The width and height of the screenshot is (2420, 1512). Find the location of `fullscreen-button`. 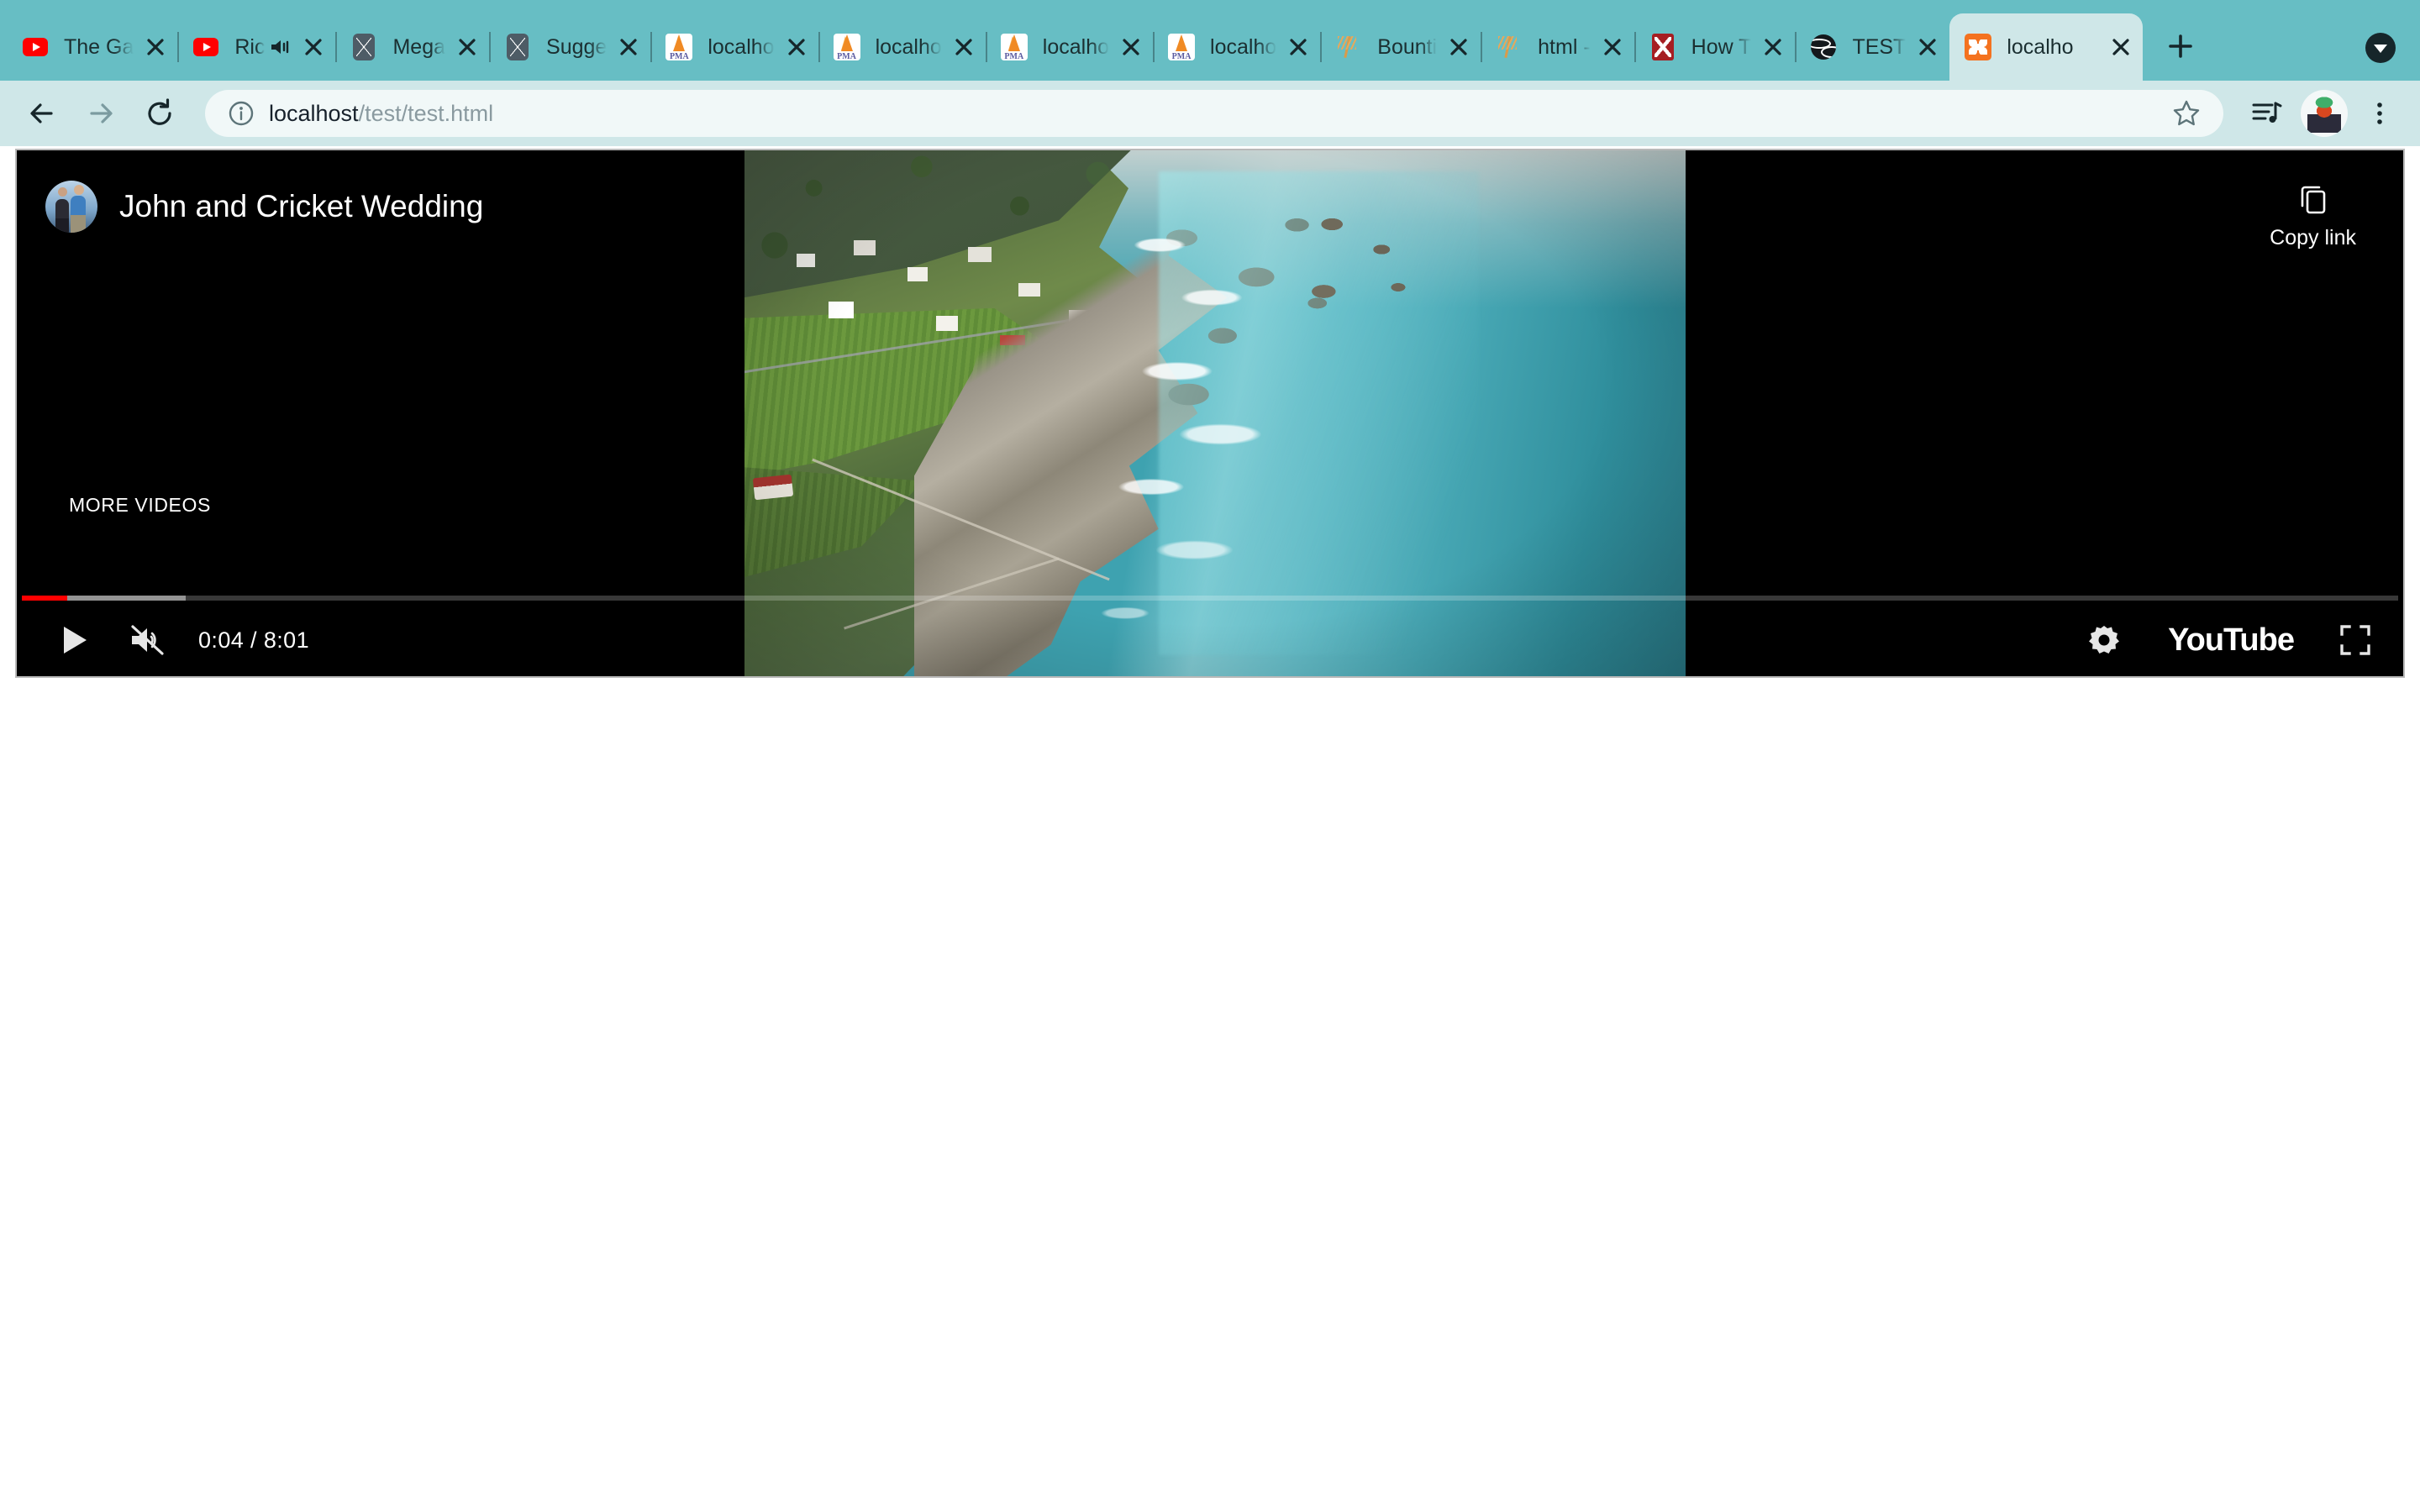

fullscreen-button is located at coordinates (2355, 640).